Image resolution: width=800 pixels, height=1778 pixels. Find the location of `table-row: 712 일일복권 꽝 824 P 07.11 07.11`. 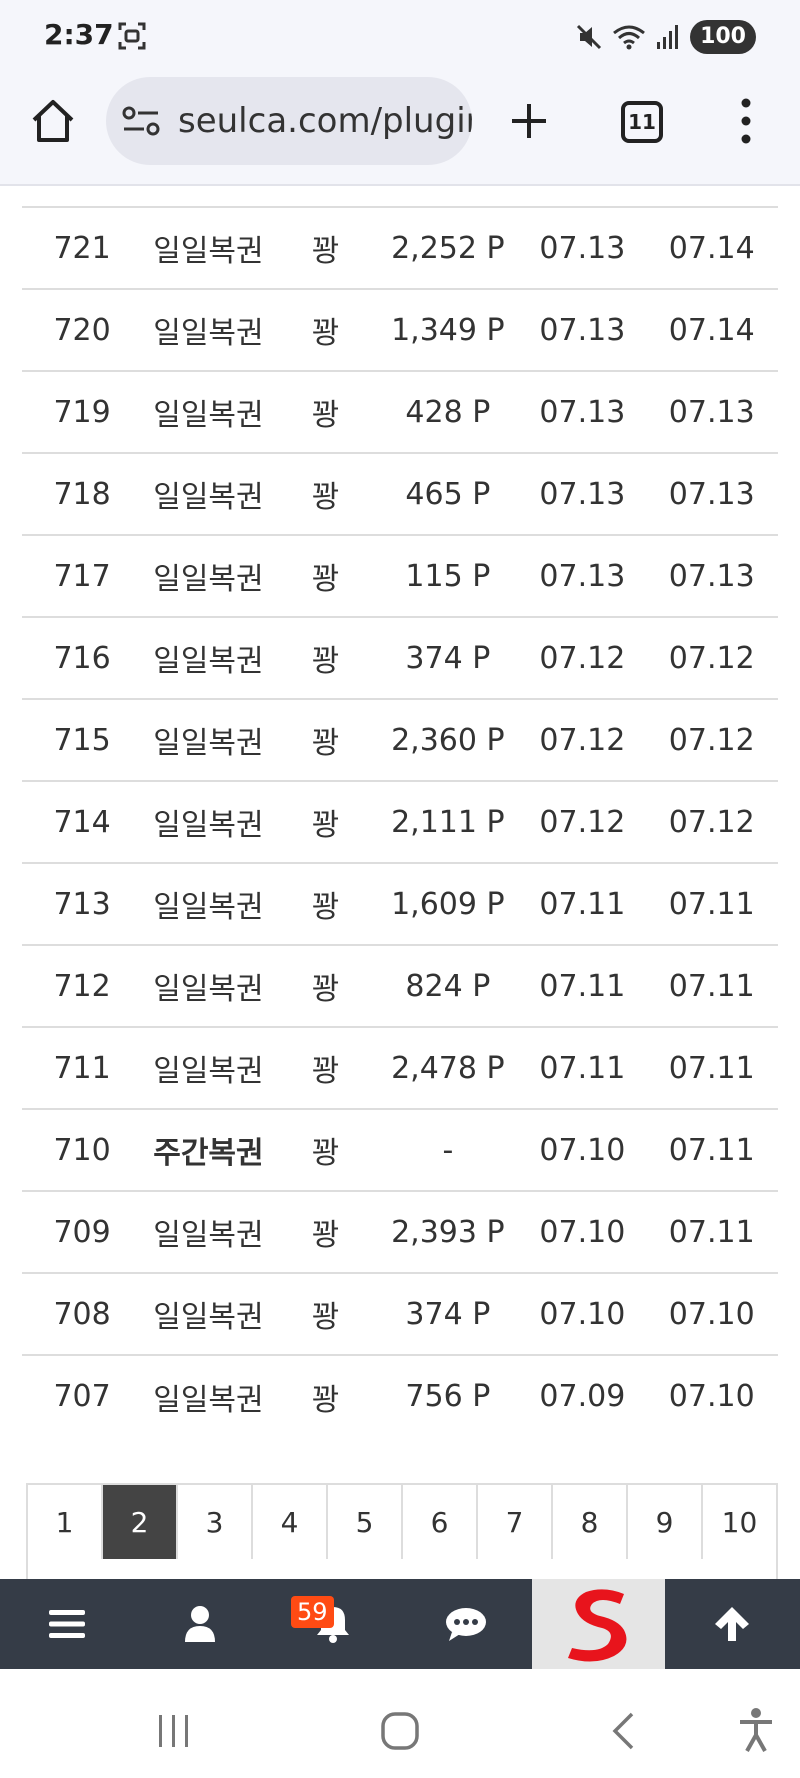

table-row: 712 일일복권 꽝 824 P 07.11 07.11 is located at coordinates (400, 986).